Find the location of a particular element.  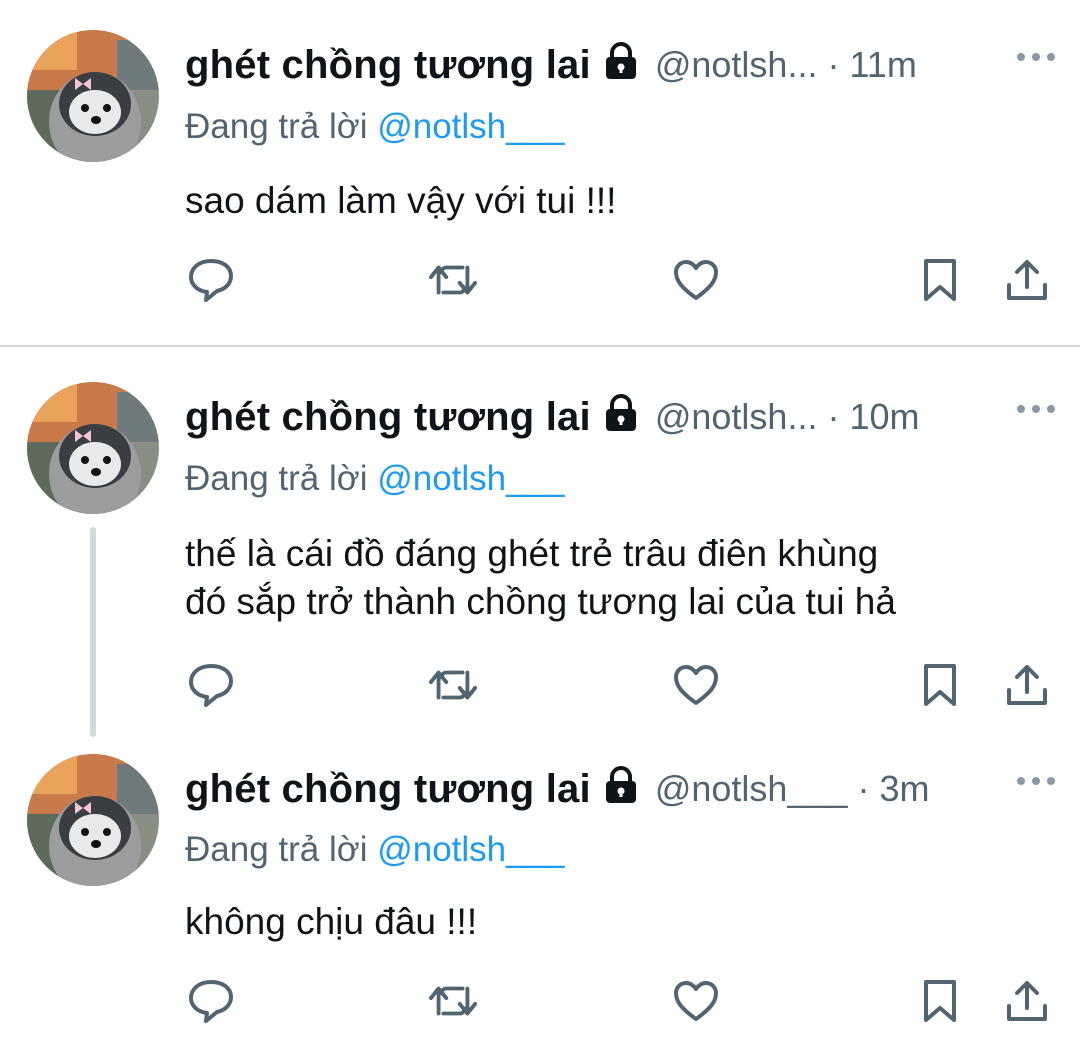

tweet-text: không chịu đâu !!! is located at coordinates (612, 922).